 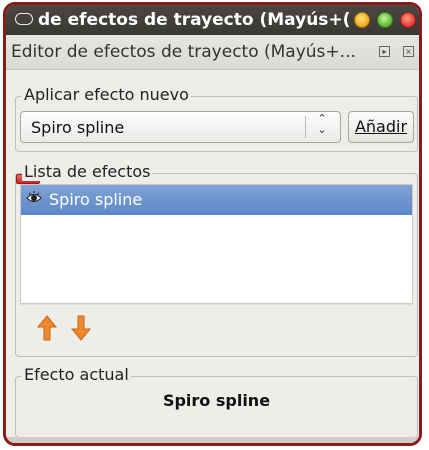 What do you see at coordinates (76, 374) in the screenshot?
I see `current-effect-label: Efecto actual` at bounding box center [76, 374].